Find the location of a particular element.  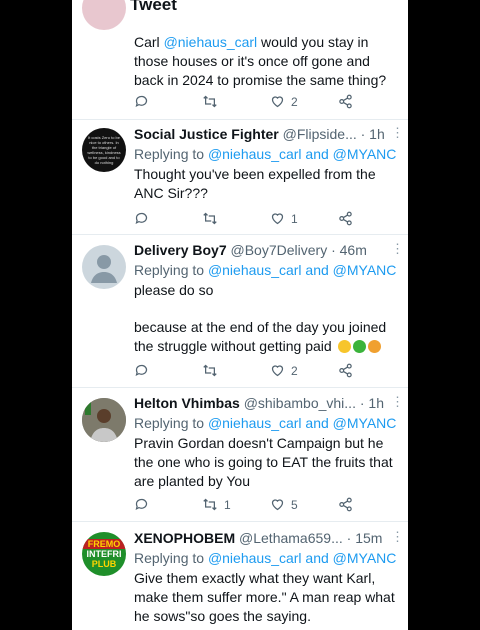

tweet-time: · 15m is located at coordinates (364, 538).